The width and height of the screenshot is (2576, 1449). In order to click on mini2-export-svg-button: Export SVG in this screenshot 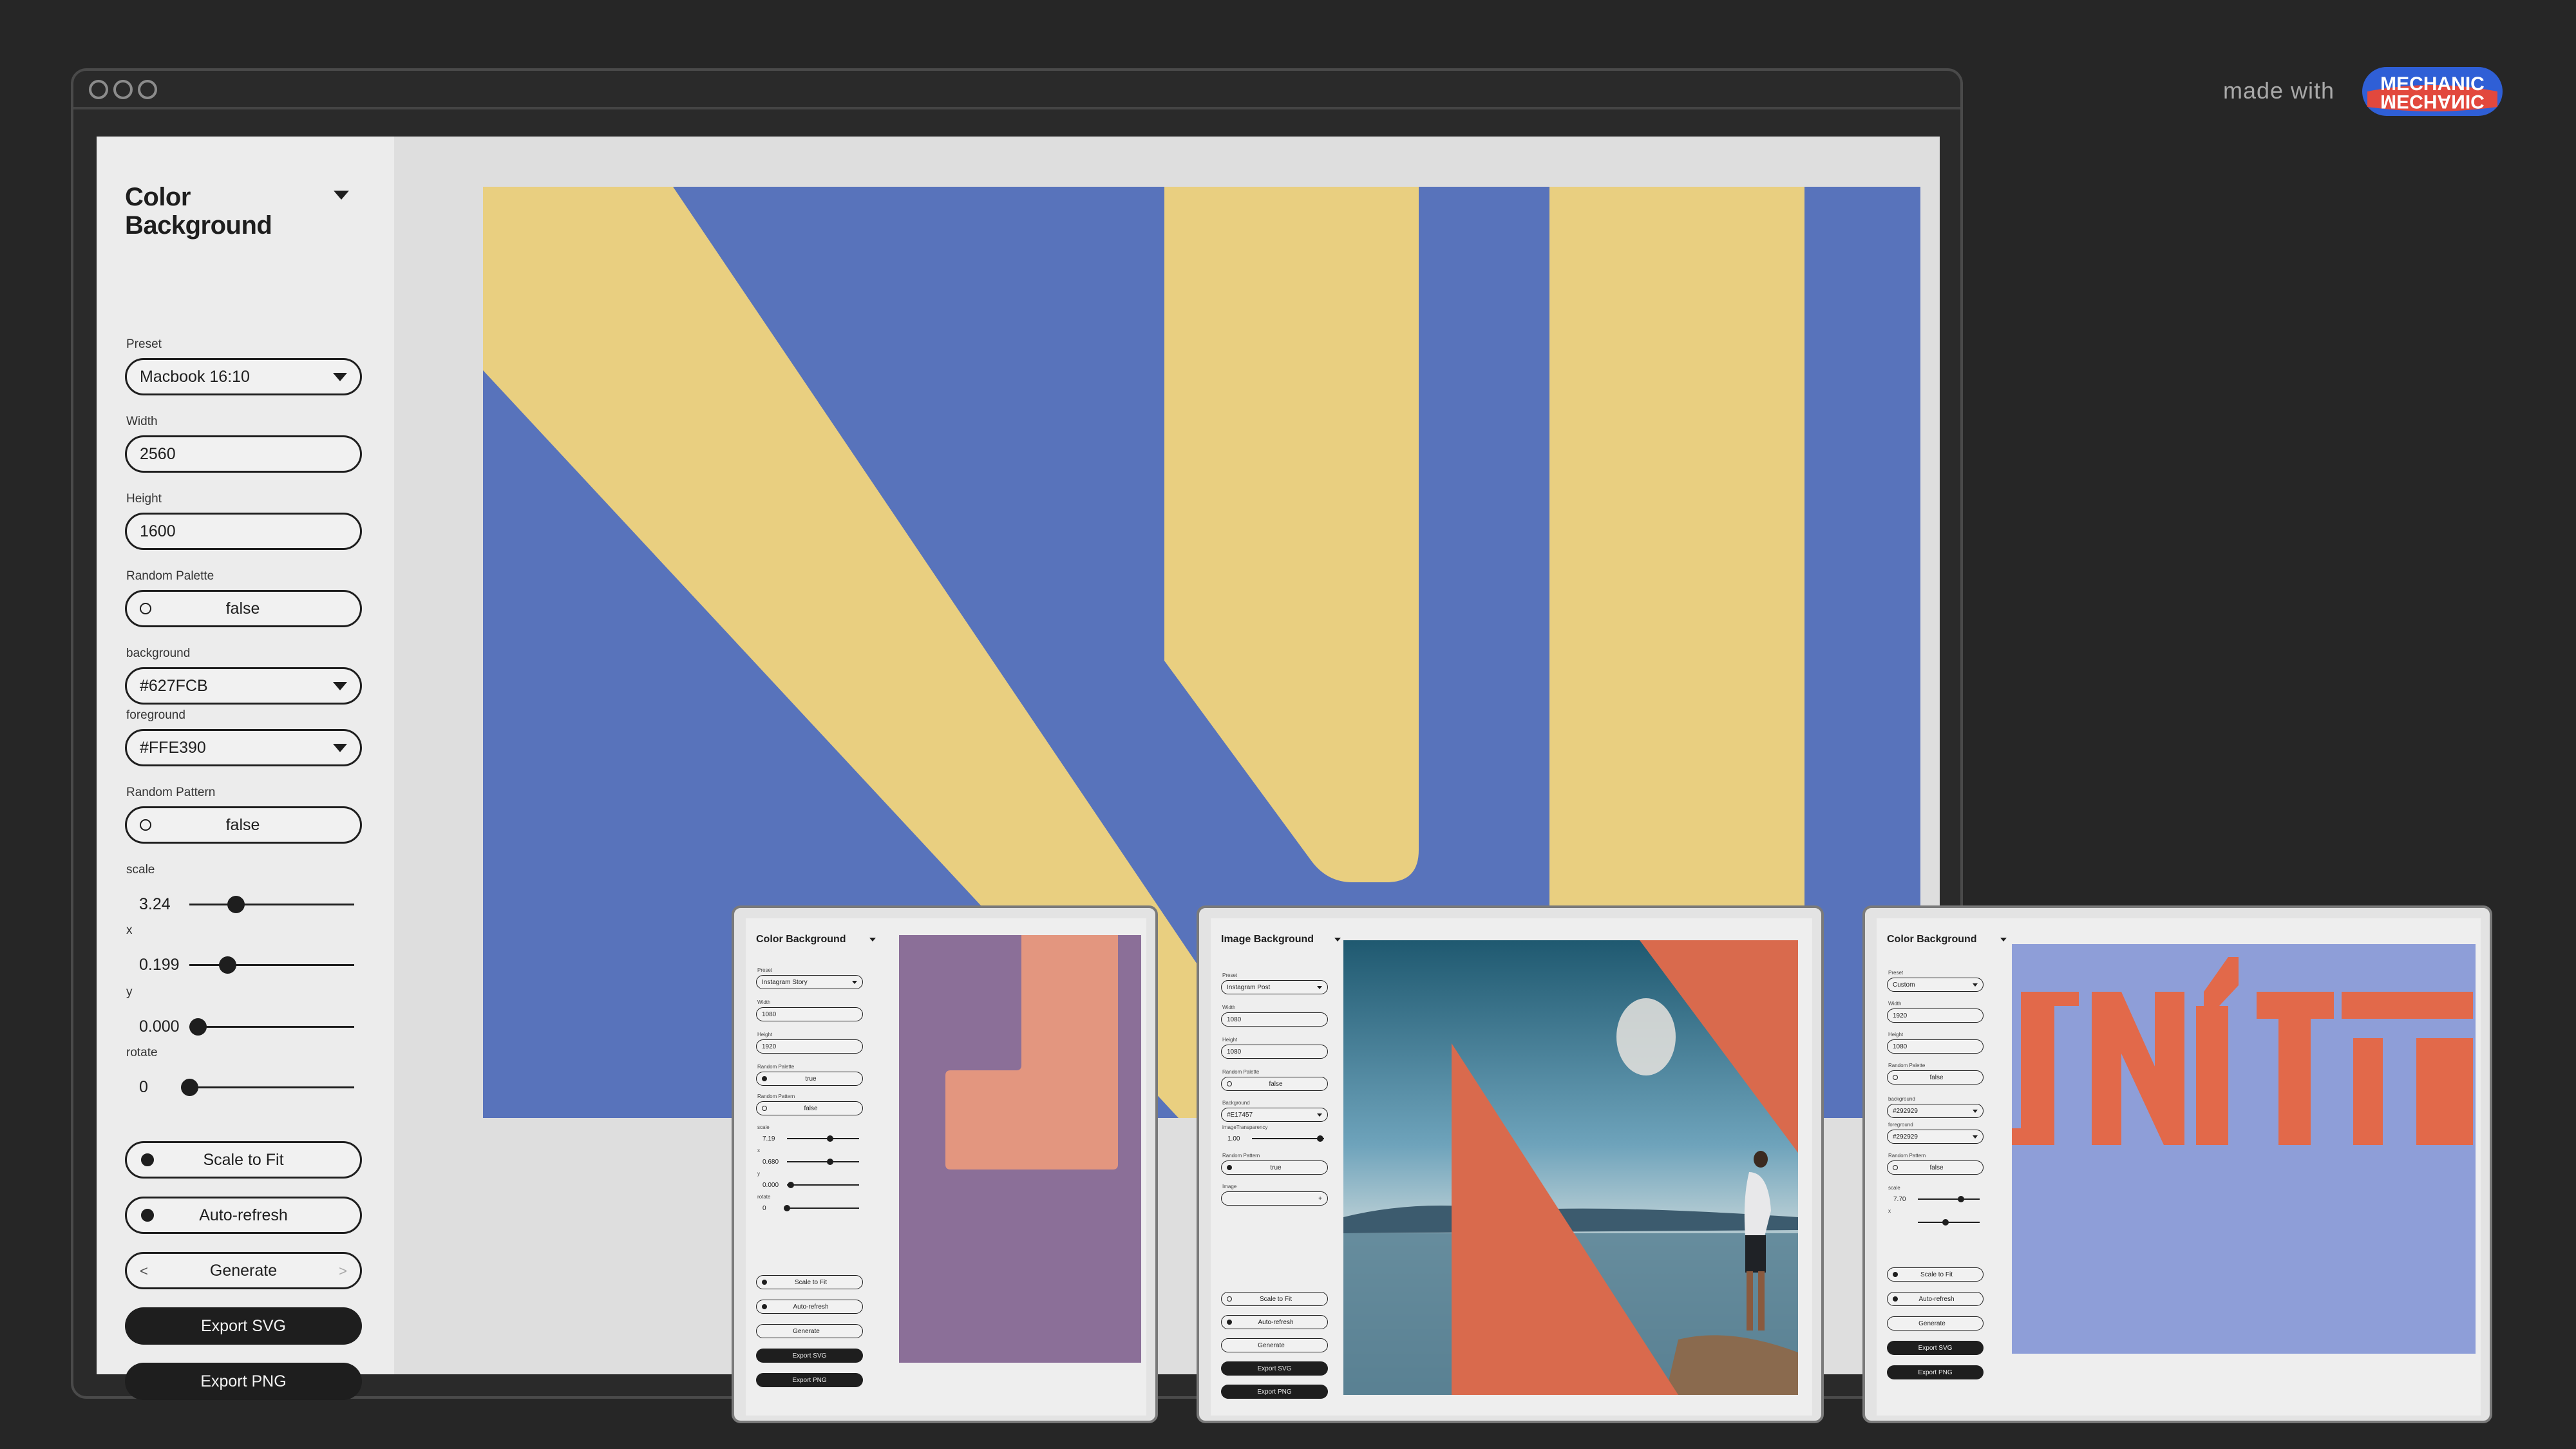, I will do `click(1274, 1368)`.